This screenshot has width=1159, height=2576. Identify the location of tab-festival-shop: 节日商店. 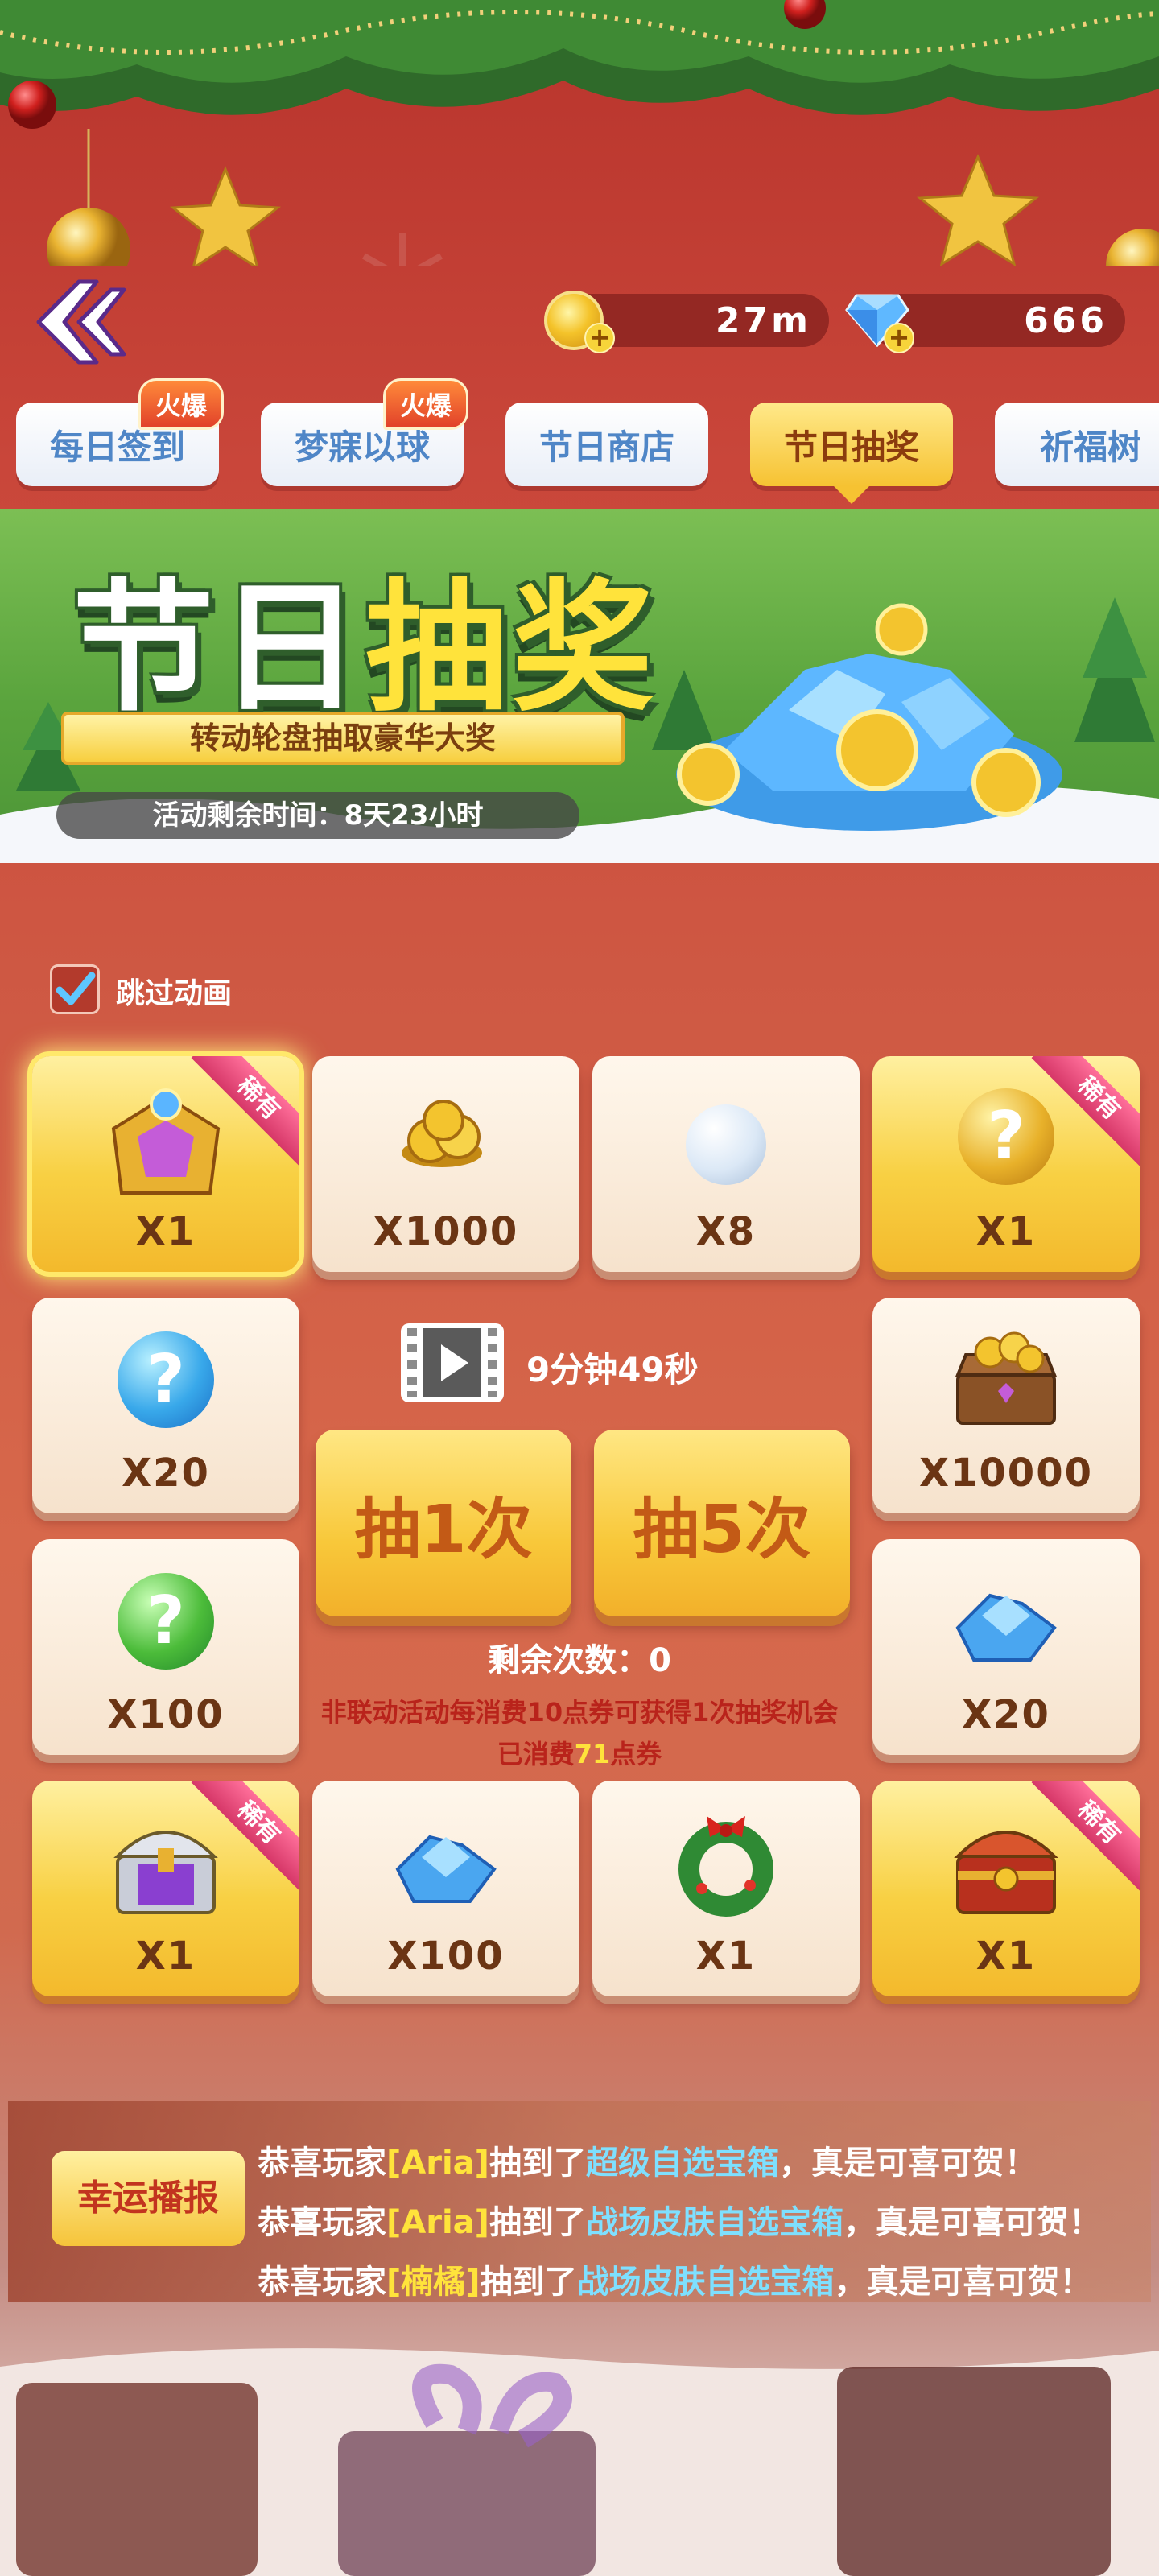
(606, 444).